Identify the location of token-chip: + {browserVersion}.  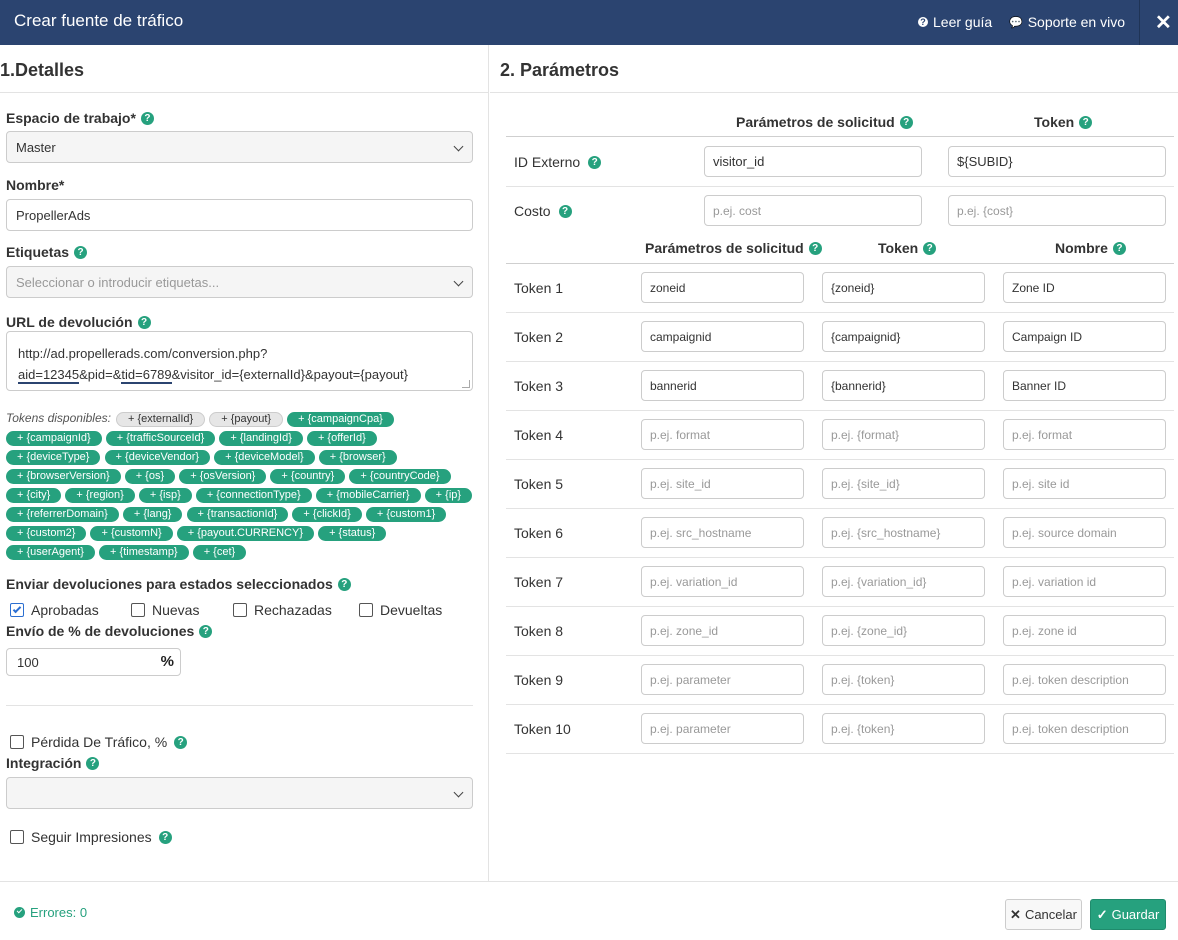
(63, 476).